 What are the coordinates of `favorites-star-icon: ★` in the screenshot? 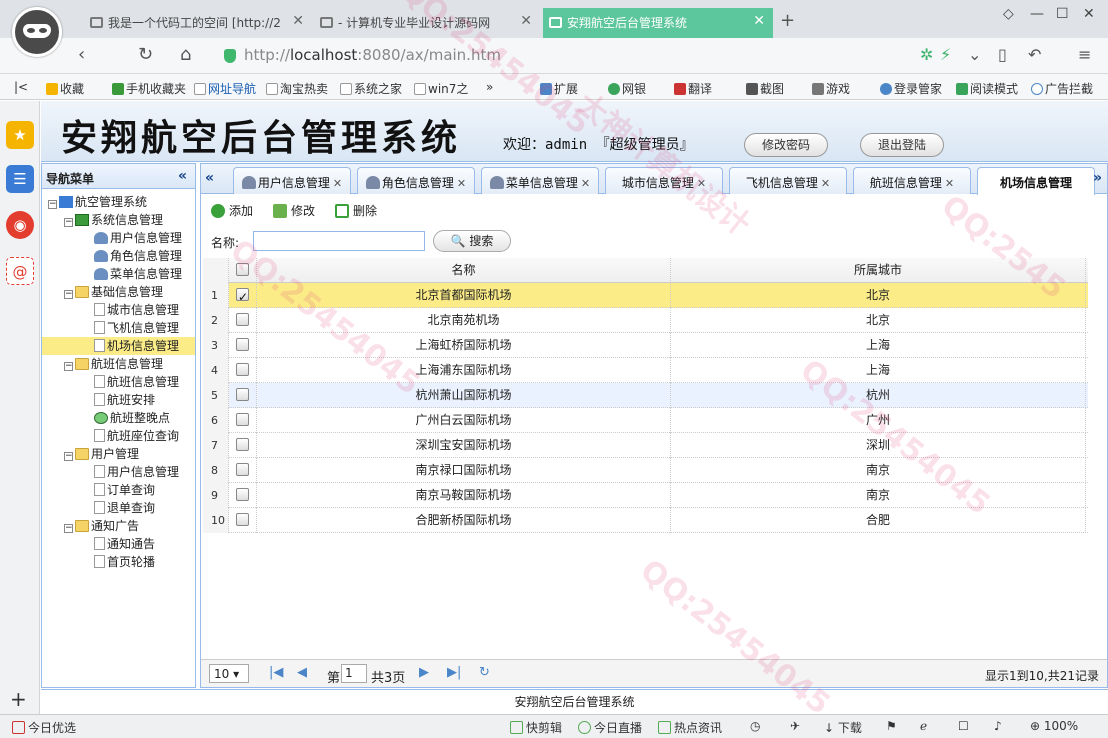 It's located at (20, 135).